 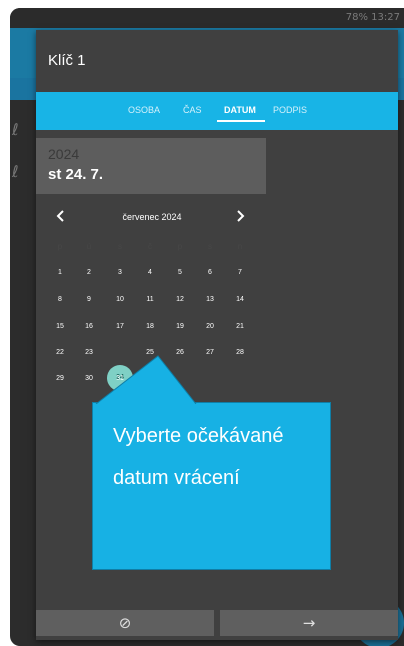 I want to click on tab-osoba: OSOBA, so click(x=144, y=110).